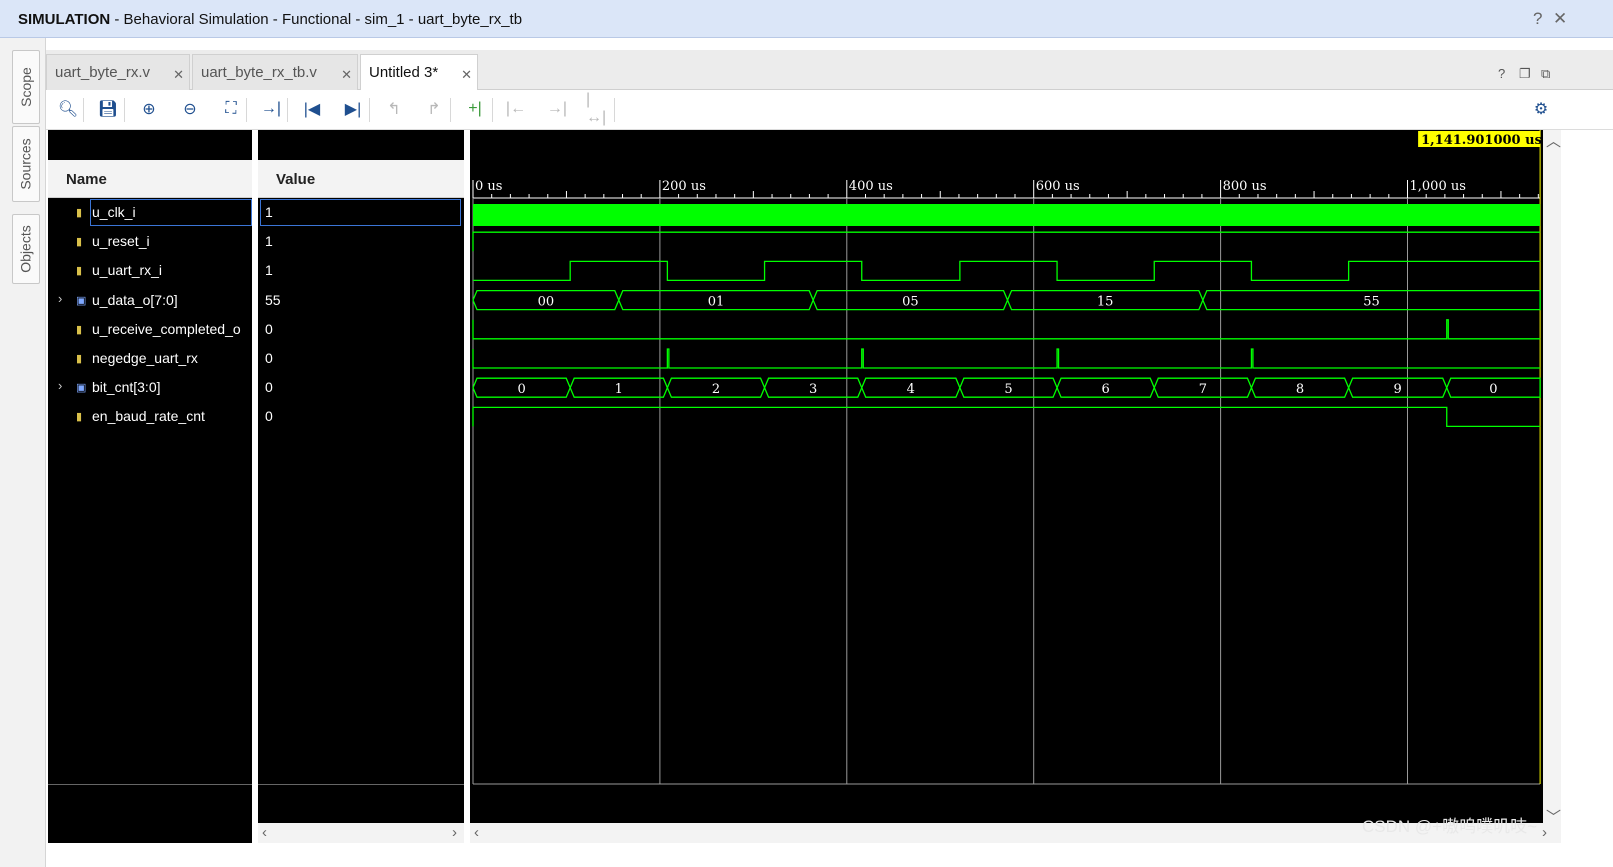 Image resolution: width=1613 pixels, height=867 pixels. I want to click on tab-uart-byte-rx-v: uart_byte_rx.v ✕, so click(118, 72).